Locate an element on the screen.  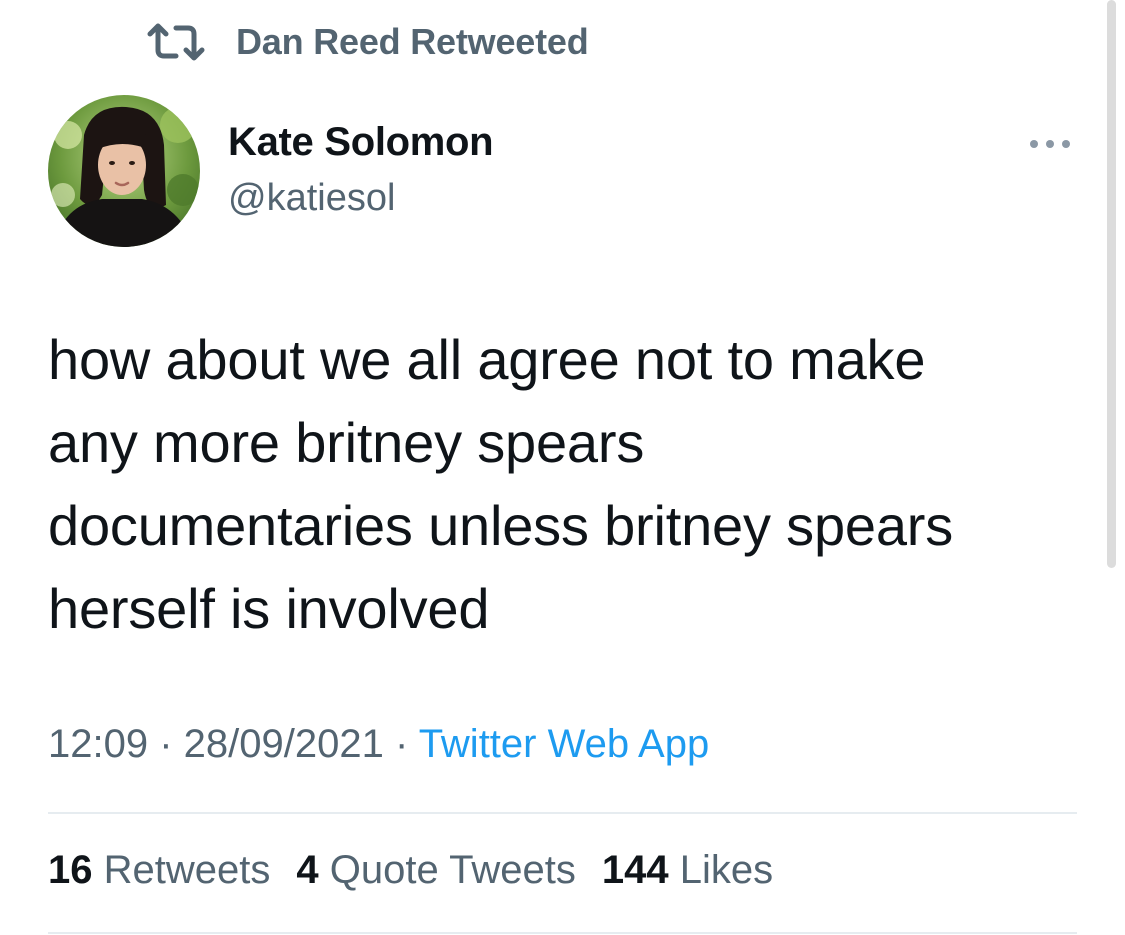
quote-tweets-count: 4 is located at coordinates (307, 870).